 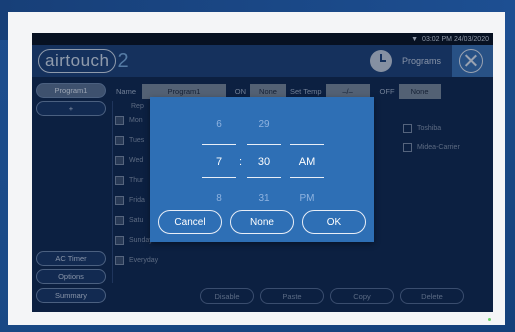 What do you see at coordinates (219, 124) in the screenshot?
I see `hour-prev: 6` at bounding box center [219, 124].